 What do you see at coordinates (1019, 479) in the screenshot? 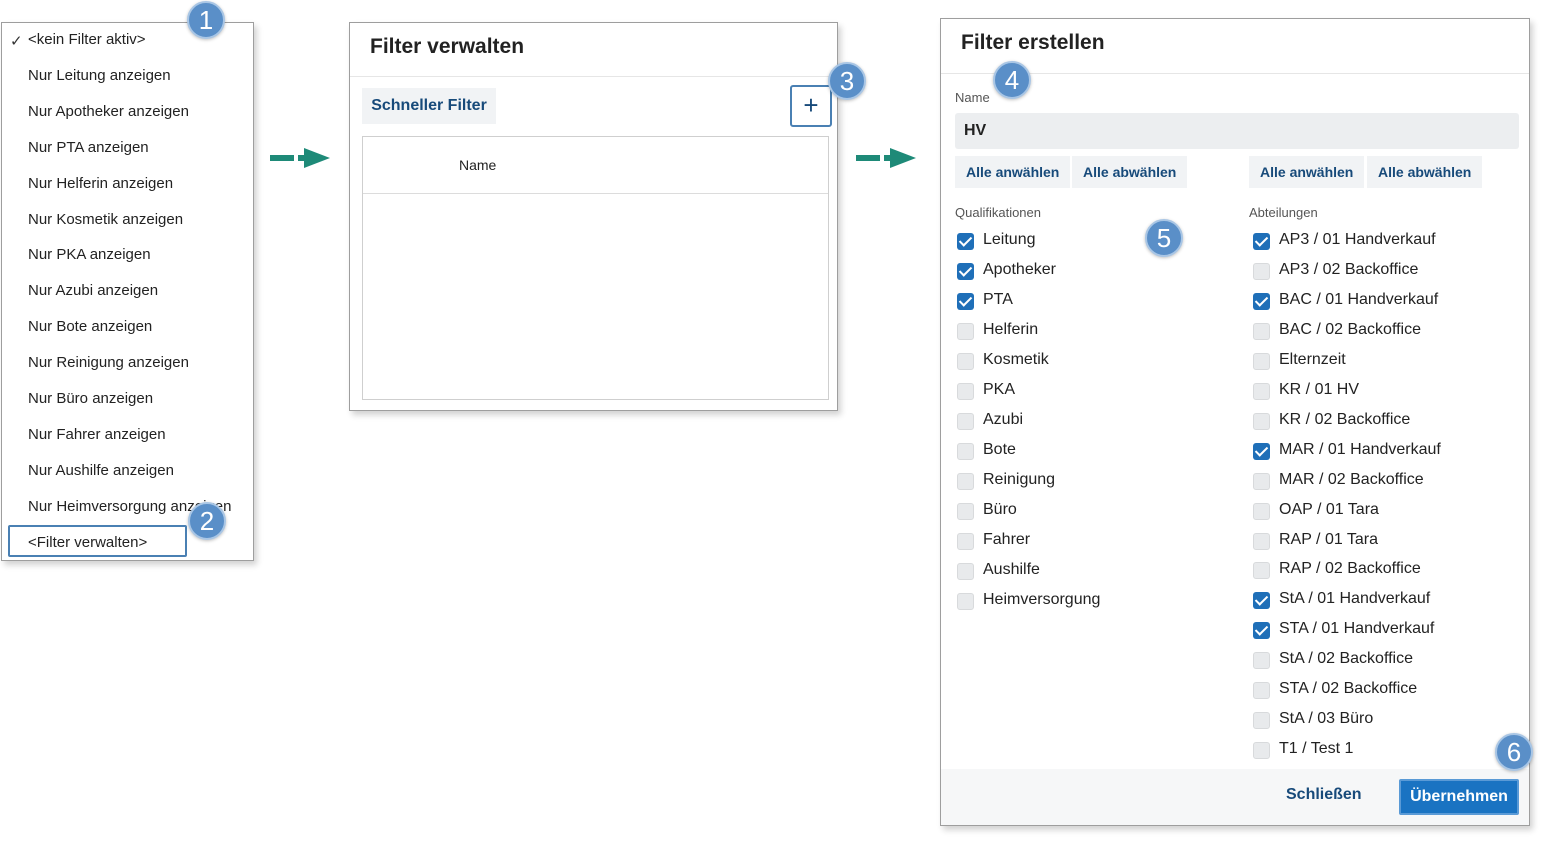
I see `checkbox-label: Reinigung` at bounding box center [1019, 479].